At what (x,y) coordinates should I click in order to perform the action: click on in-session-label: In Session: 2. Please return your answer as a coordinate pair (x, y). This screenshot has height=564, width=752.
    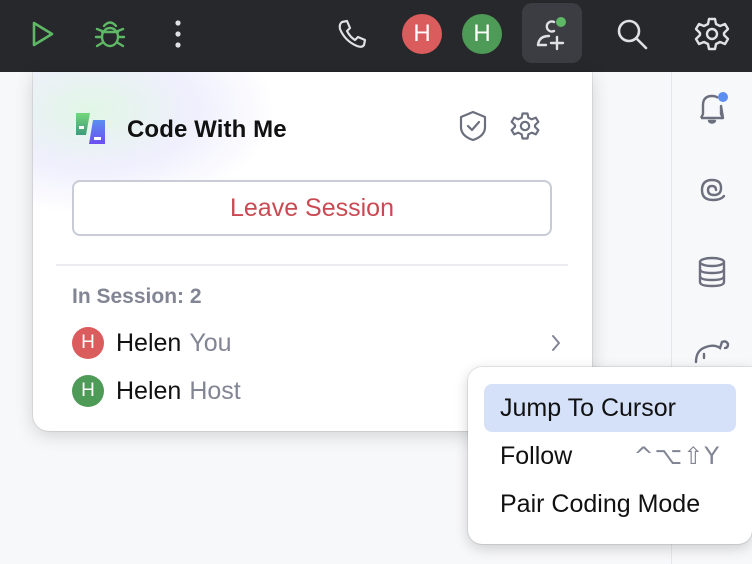
    Looking at the image, I should click on (137, 296).